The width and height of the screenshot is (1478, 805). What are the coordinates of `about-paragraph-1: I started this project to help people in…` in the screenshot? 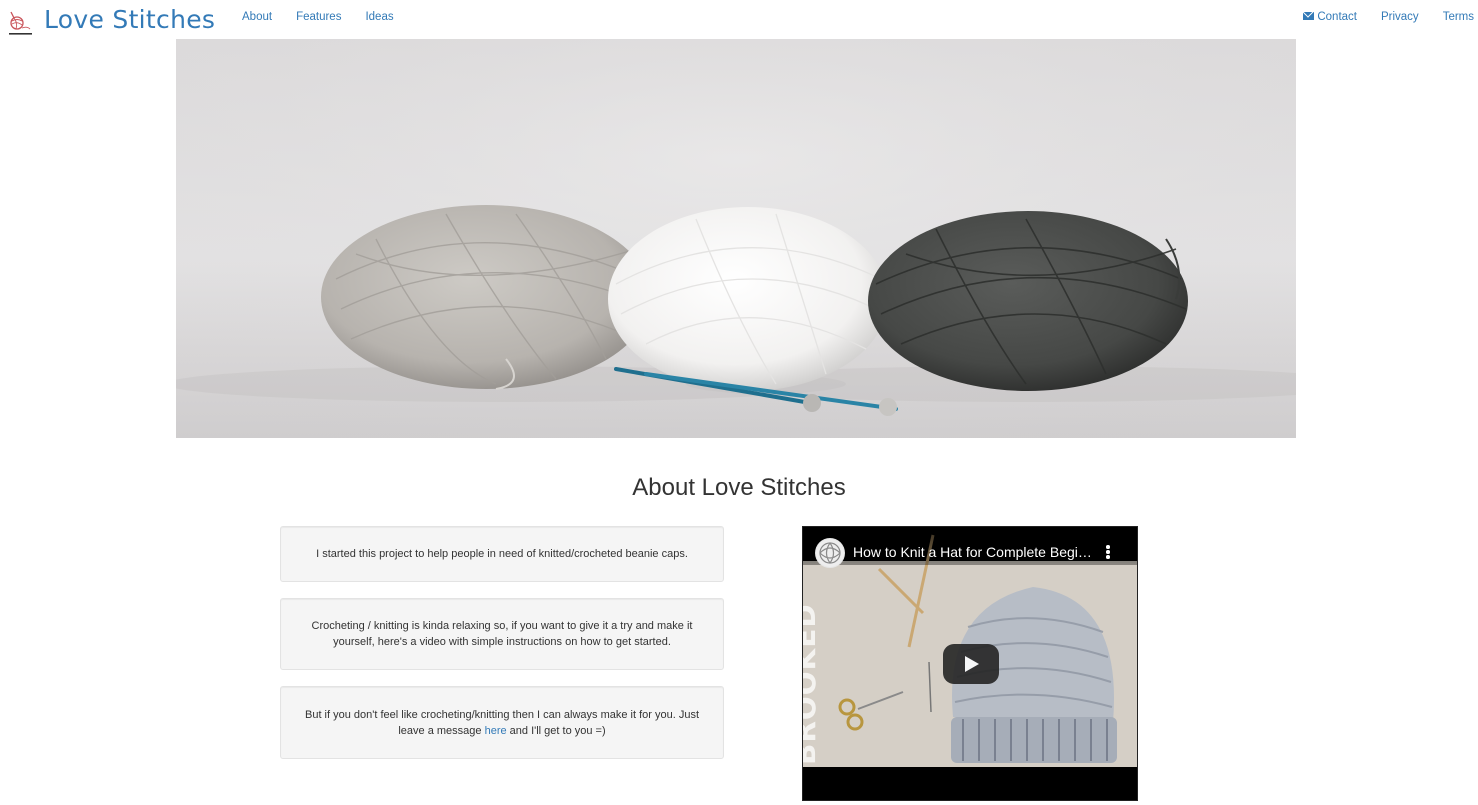 It's located at (502, 554).